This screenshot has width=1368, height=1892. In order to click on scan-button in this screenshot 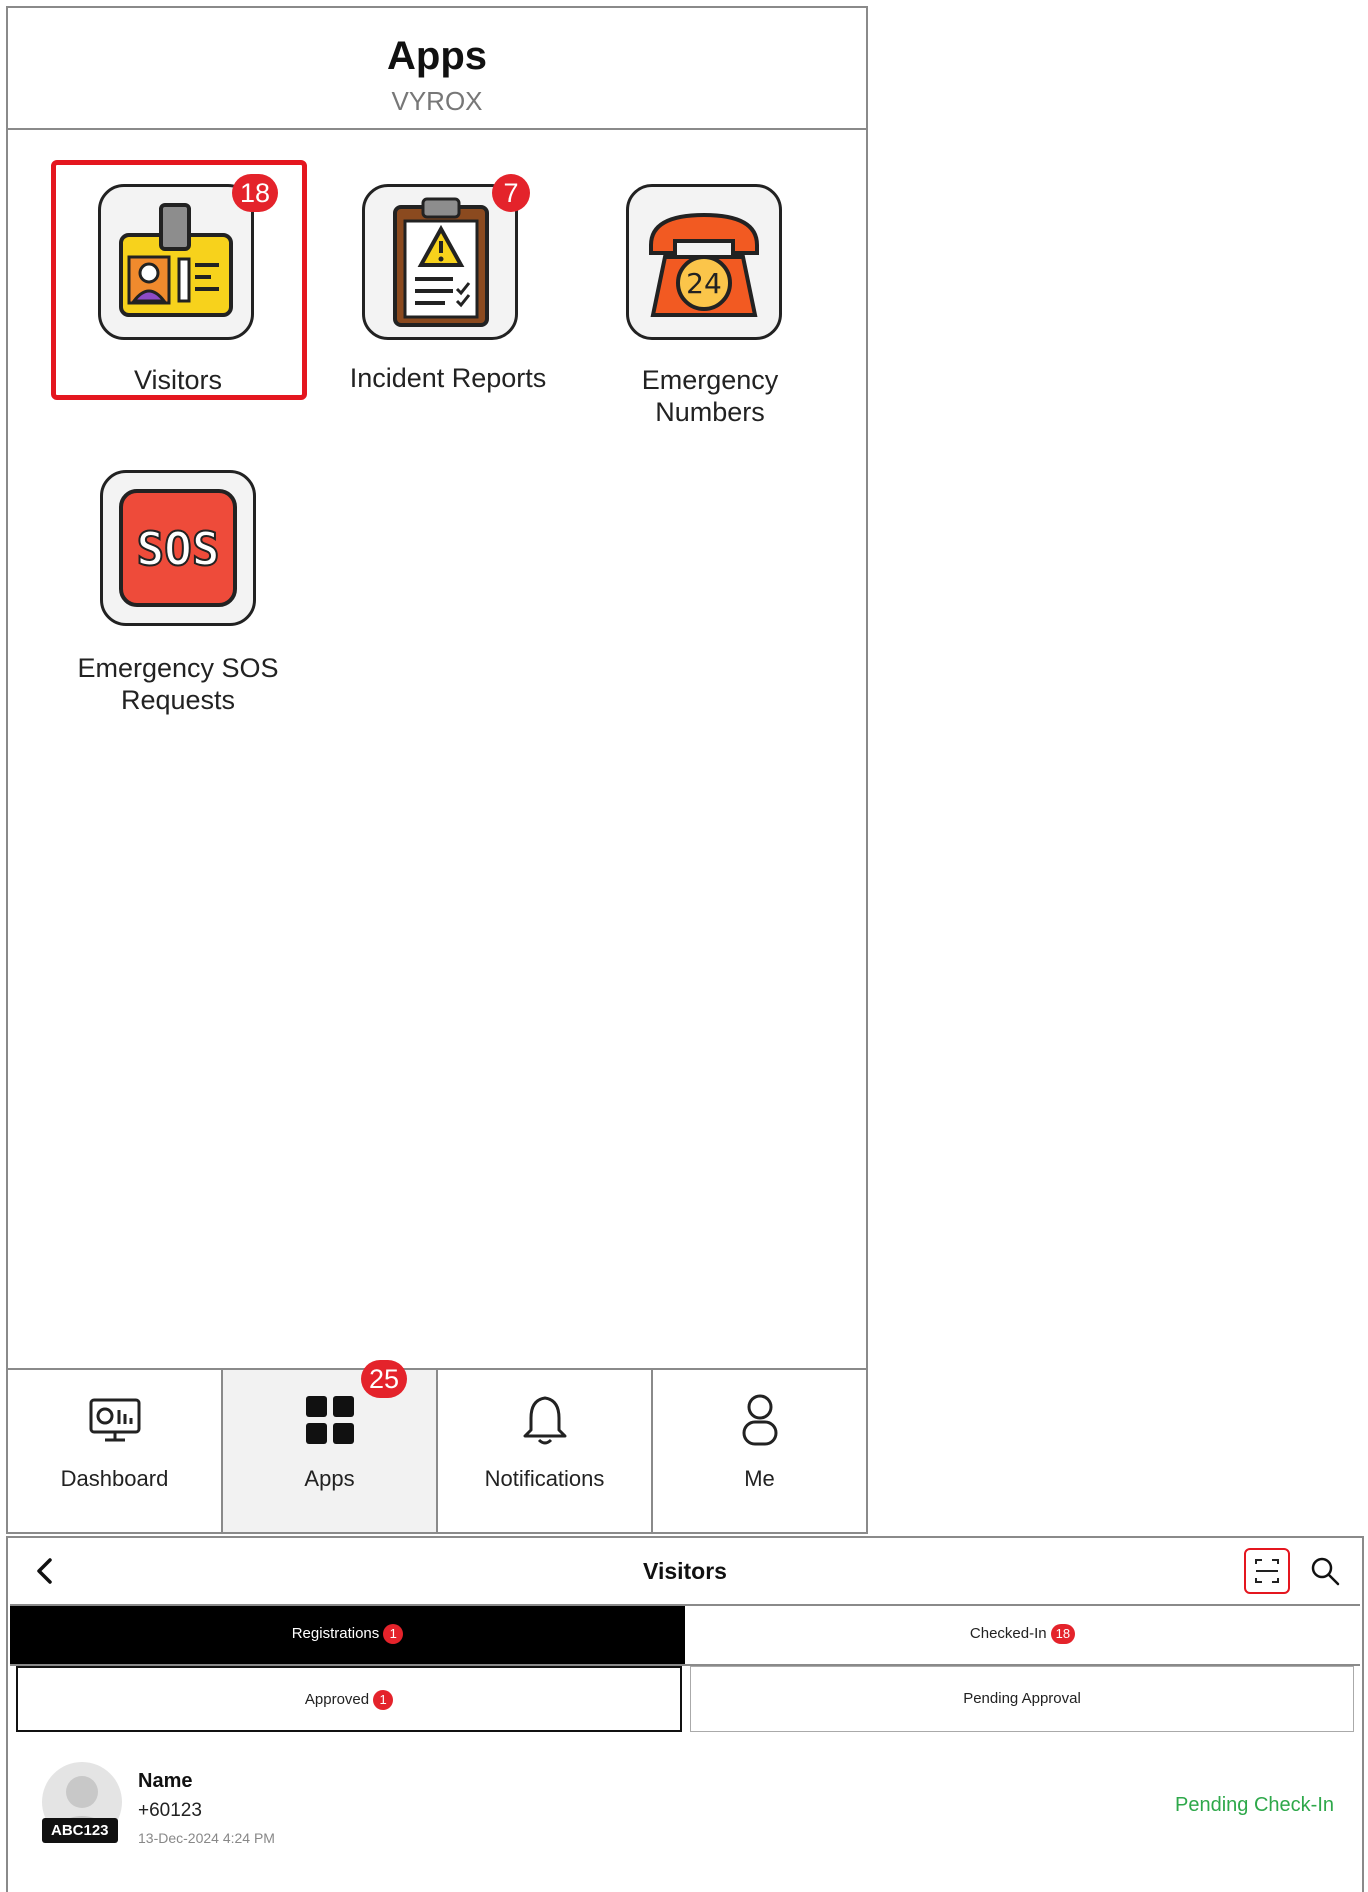, I will do `click(1267, 1571)`.